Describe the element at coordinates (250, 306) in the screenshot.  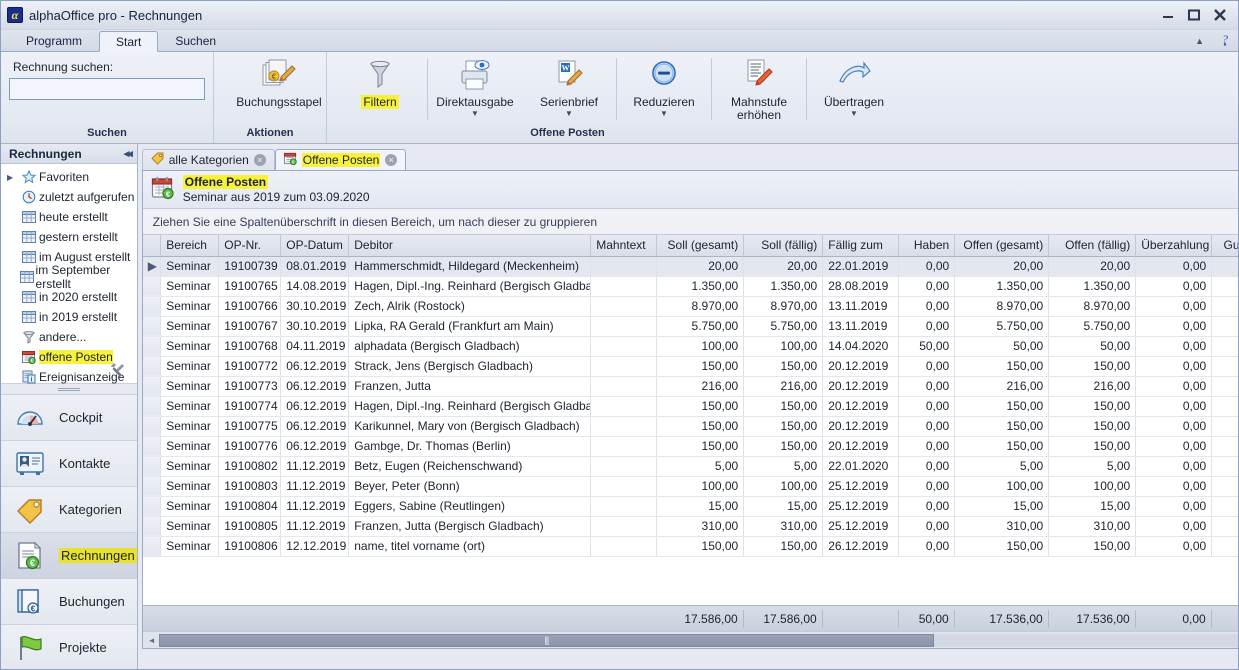
I see `grid-cell-opnr: 19100766` at that location.